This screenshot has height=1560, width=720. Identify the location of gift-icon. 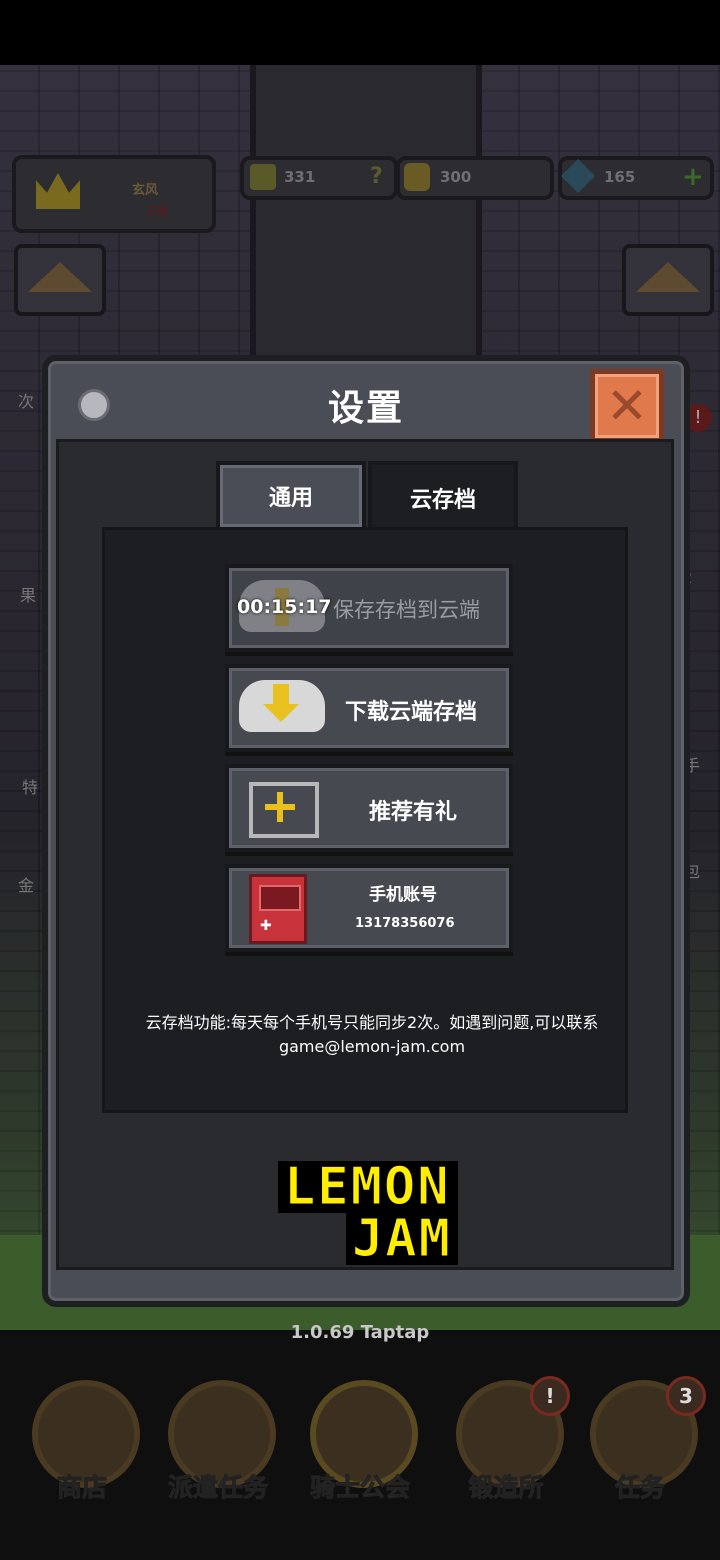
(284, 810).